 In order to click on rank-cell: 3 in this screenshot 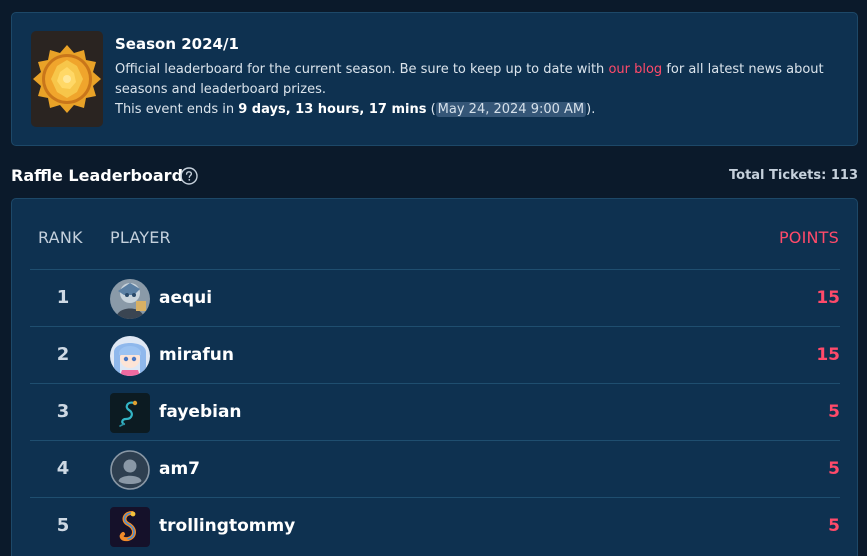, I will do `click(63, 411)`.